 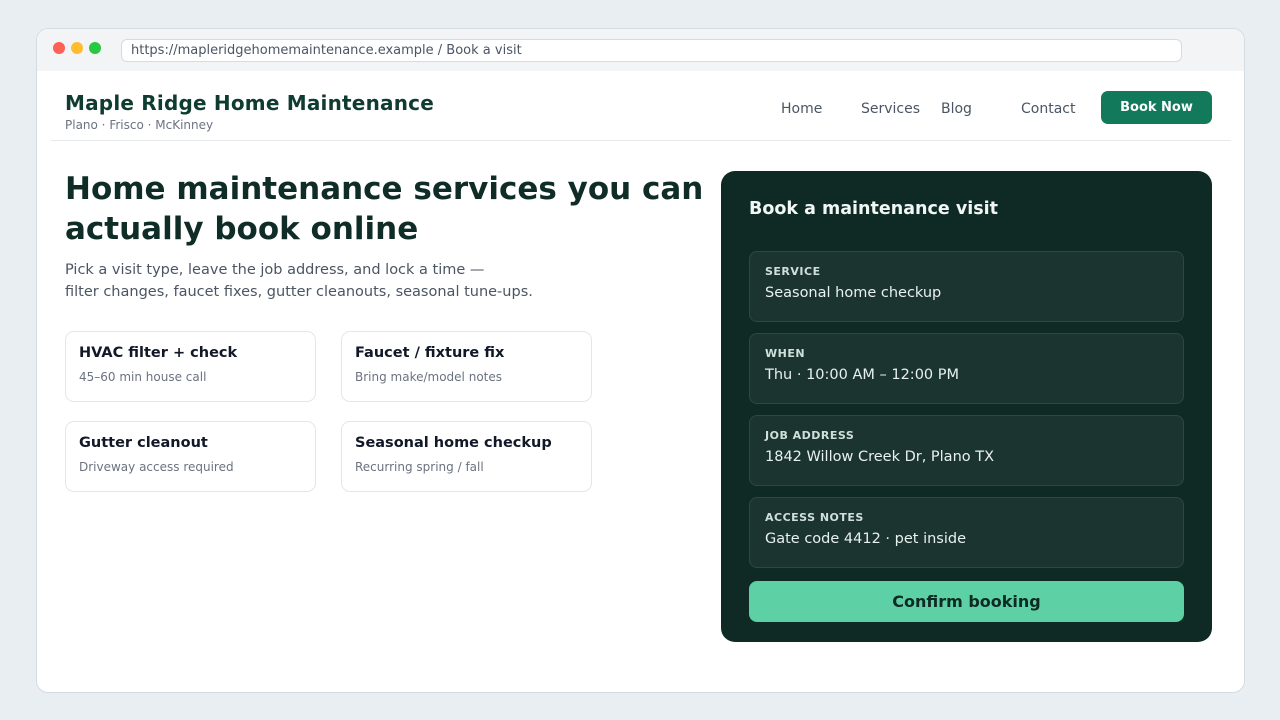 I want to click on nav-contact: Contact, so click(x=1048, y=109).